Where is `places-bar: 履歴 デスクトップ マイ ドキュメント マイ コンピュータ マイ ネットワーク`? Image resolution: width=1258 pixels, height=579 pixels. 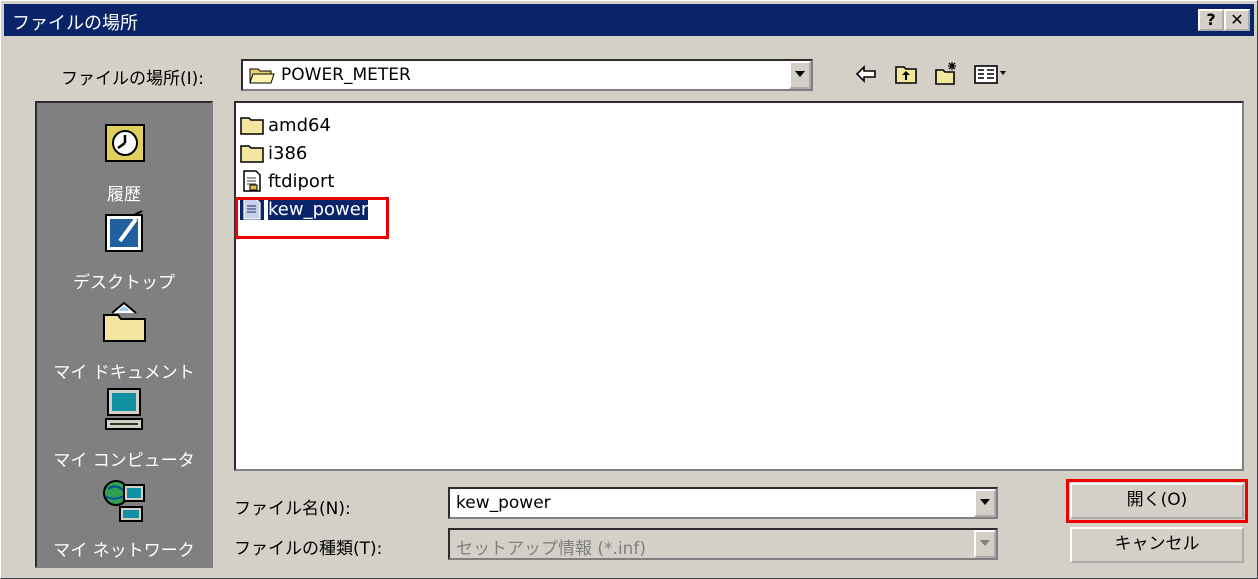
places-bar: 履歴 デスクトップ マイ ドキュメント マイ コンピュータ マイ ネットワーク is located at coordinates (124, 334).